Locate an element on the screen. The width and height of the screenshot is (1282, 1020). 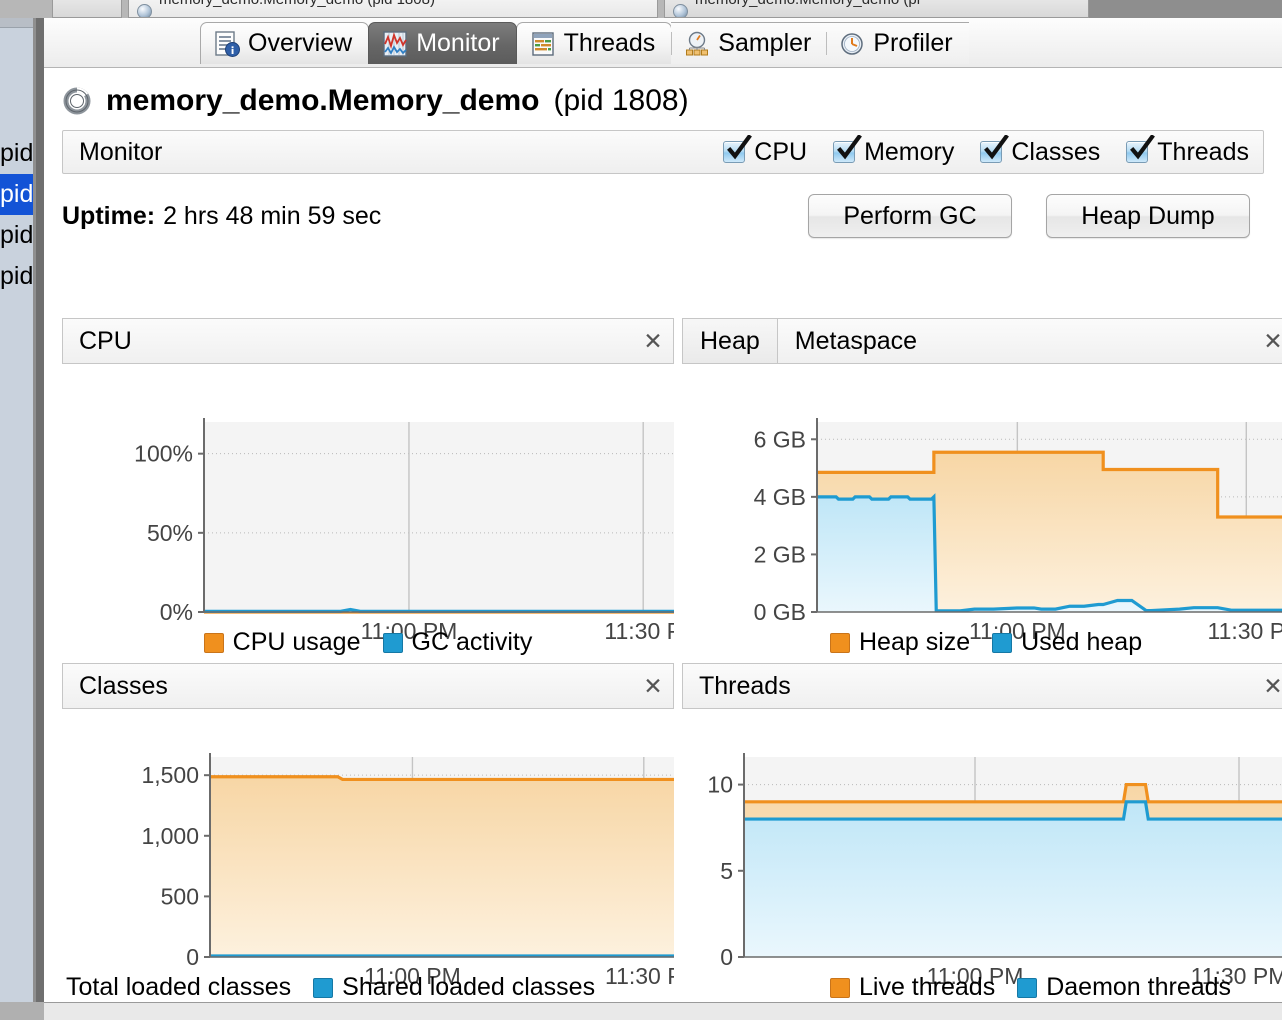
tab-threads-label: Threads is located at coordinates (609, 43).